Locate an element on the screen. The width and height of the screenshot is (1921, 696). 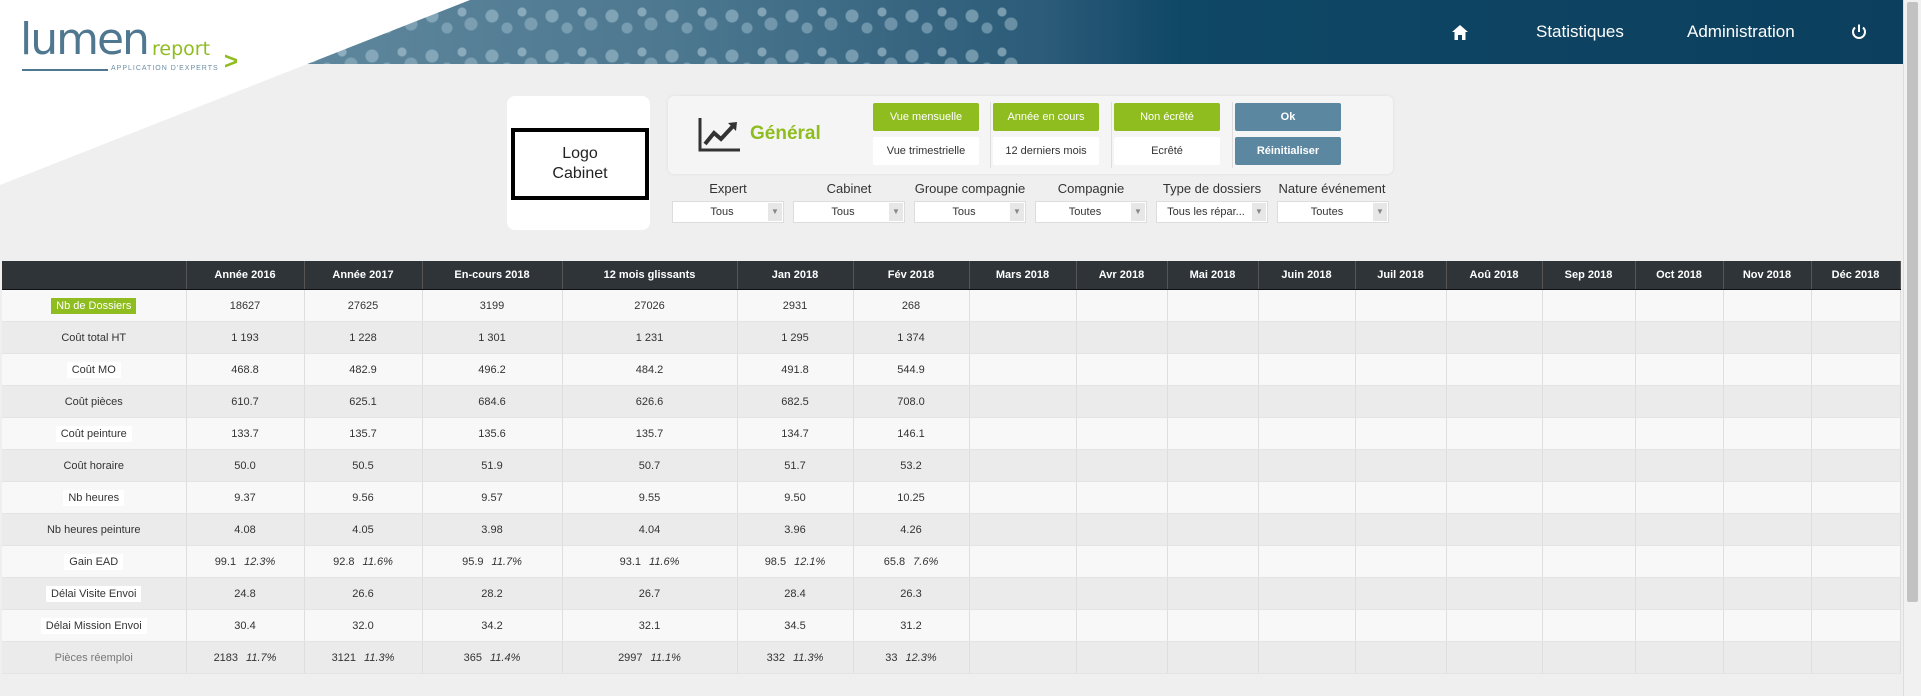
filter-select-type-dossiers: Tous les répar... ▼ is located at coordinates (1212, 212).